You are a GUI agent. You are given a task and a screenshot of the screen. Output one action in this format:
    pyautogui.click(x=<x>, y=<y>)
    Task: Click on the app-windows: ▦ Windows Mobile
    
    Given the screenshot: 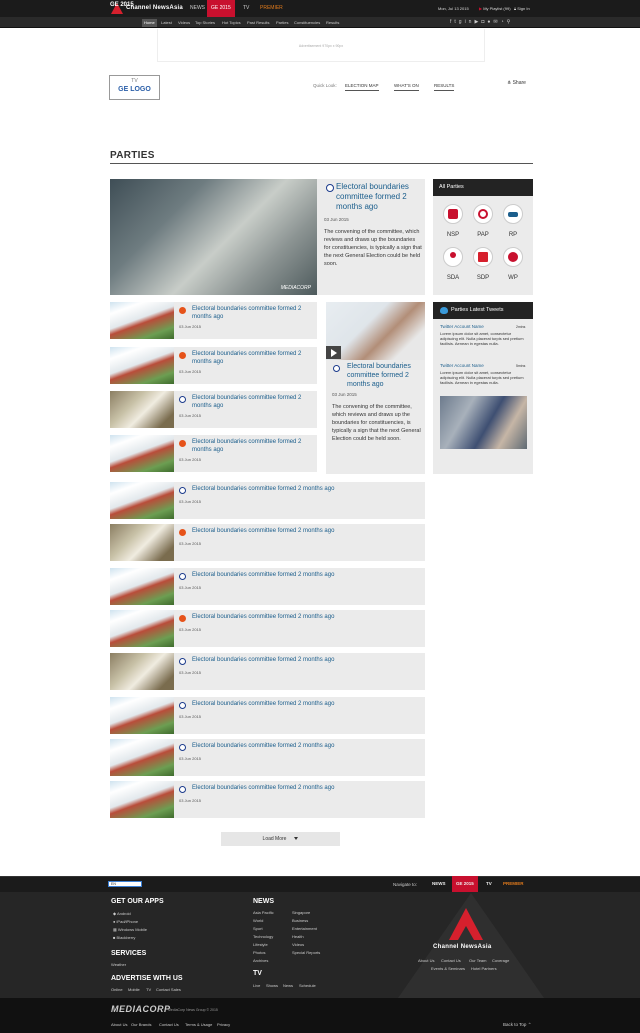 What is the action you would take?
    pyautogui.click(x=130, y=929)
    